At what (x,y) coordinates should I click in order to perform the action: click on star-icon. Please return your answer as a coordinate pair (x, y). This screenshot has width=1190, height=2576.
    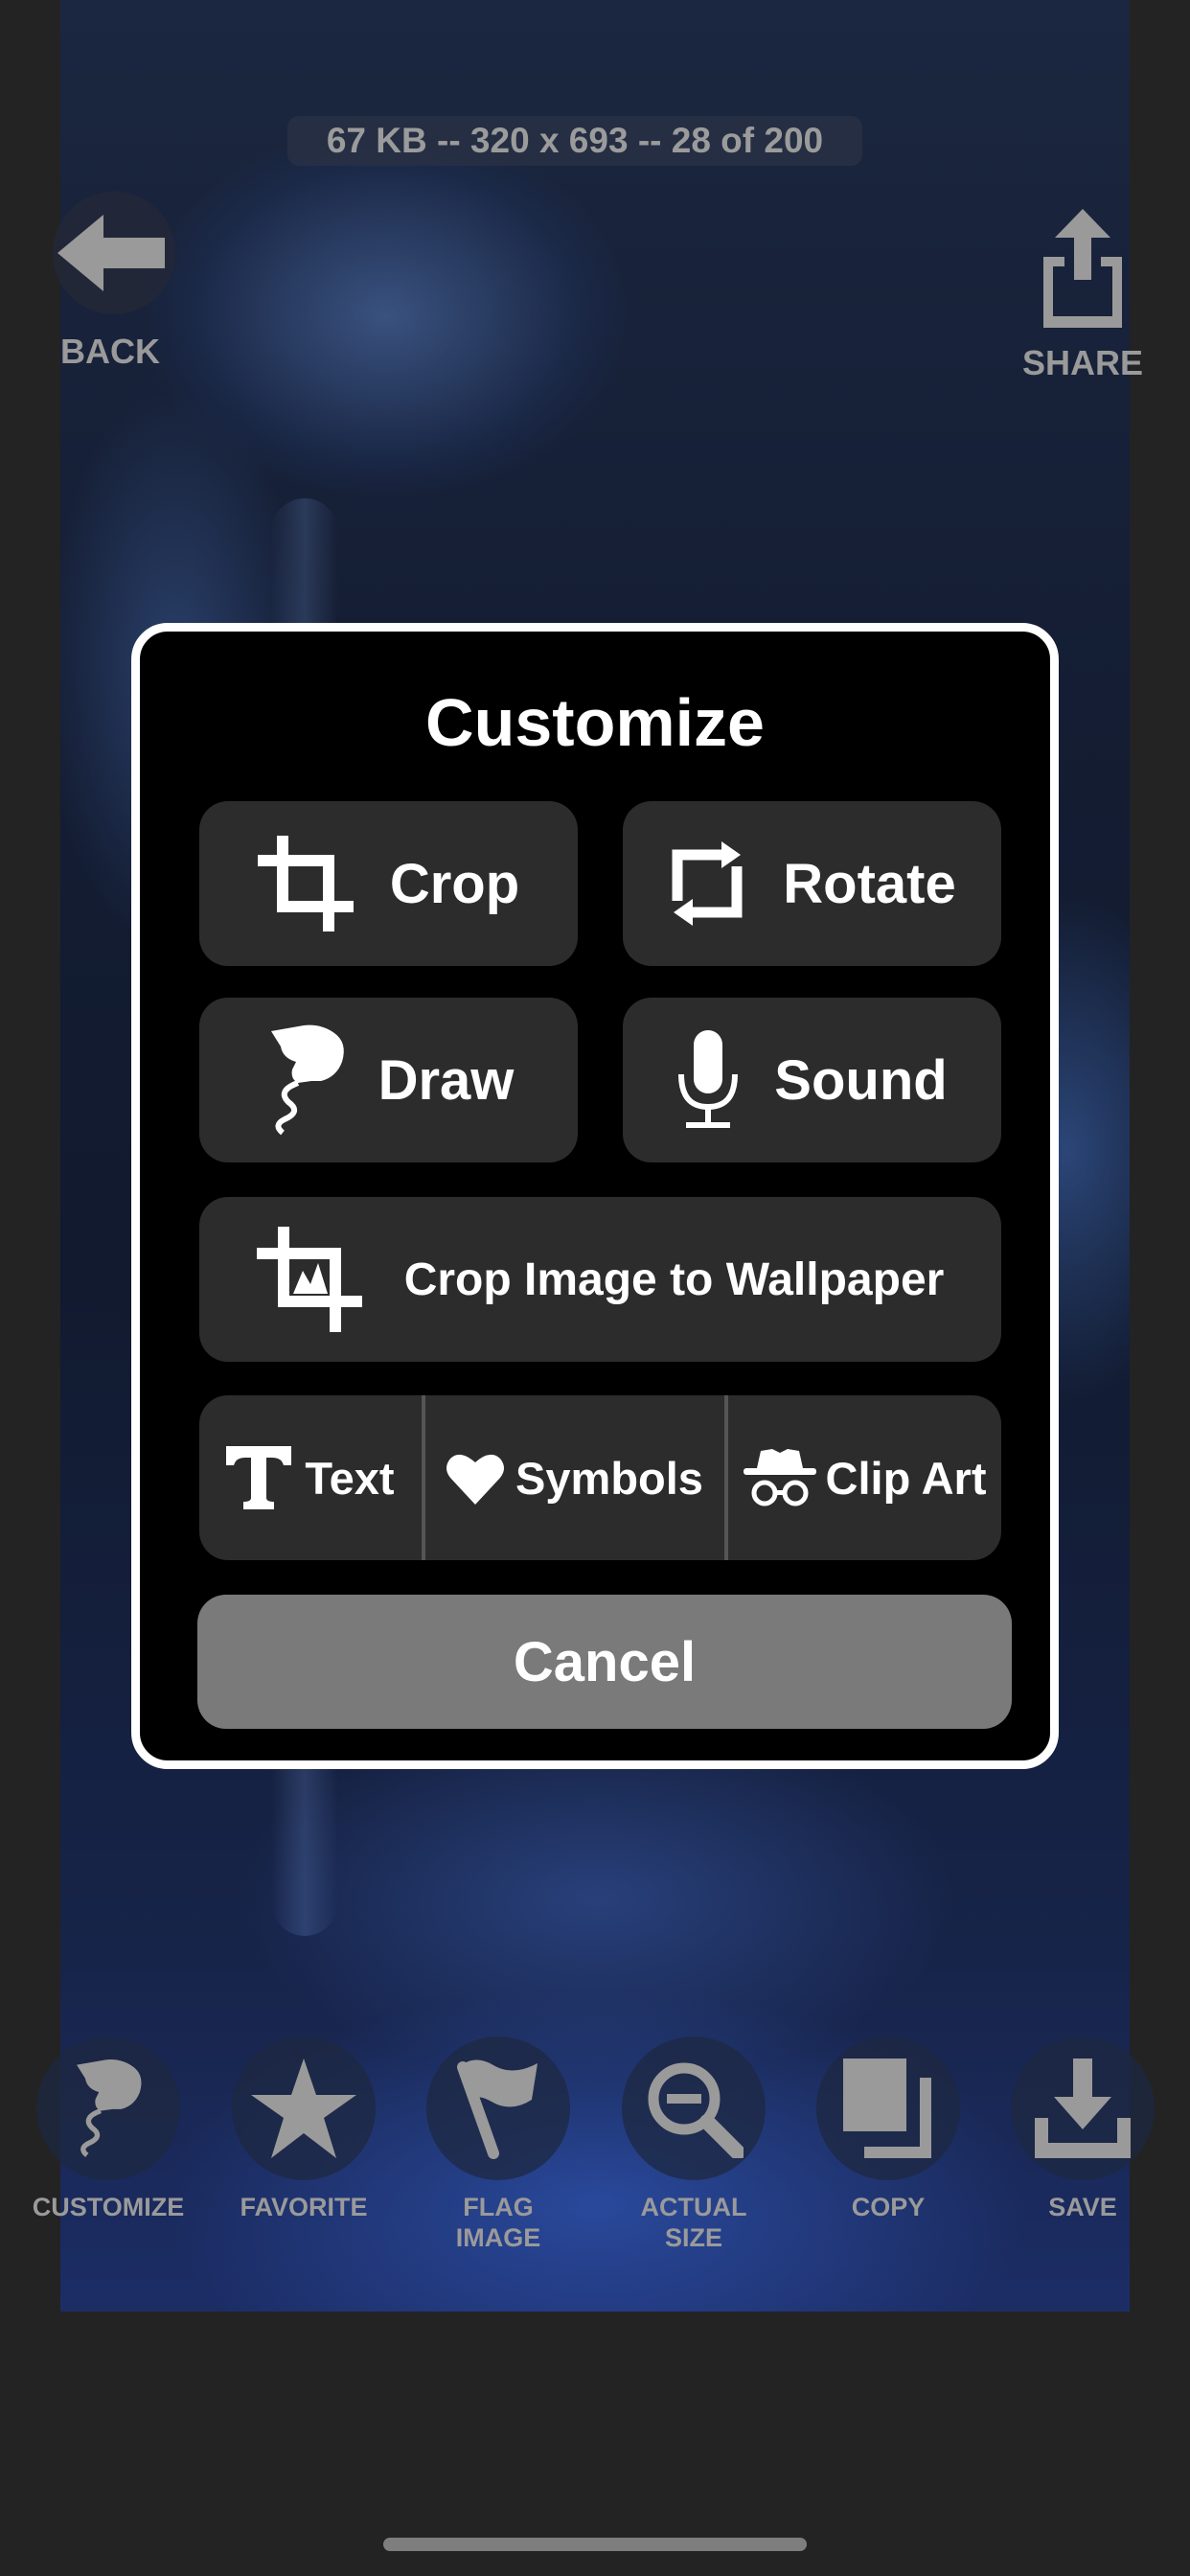
    Looking at the image, I should click on (304, 2108).